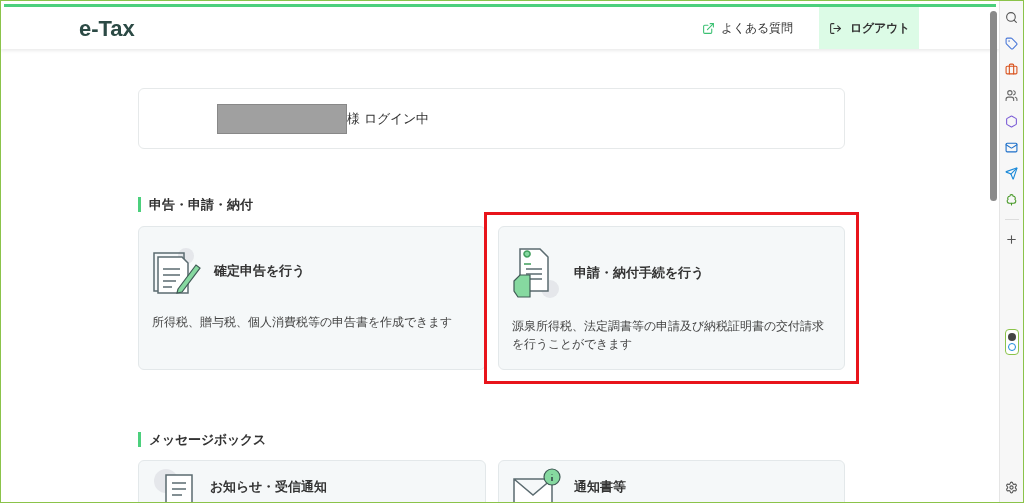 The width and height of the screenshot is (1024, 503). What do you see at coordinates (1011, 43) in the screenshot?
I see `tag-icon` at bounding box center [1011, 43].